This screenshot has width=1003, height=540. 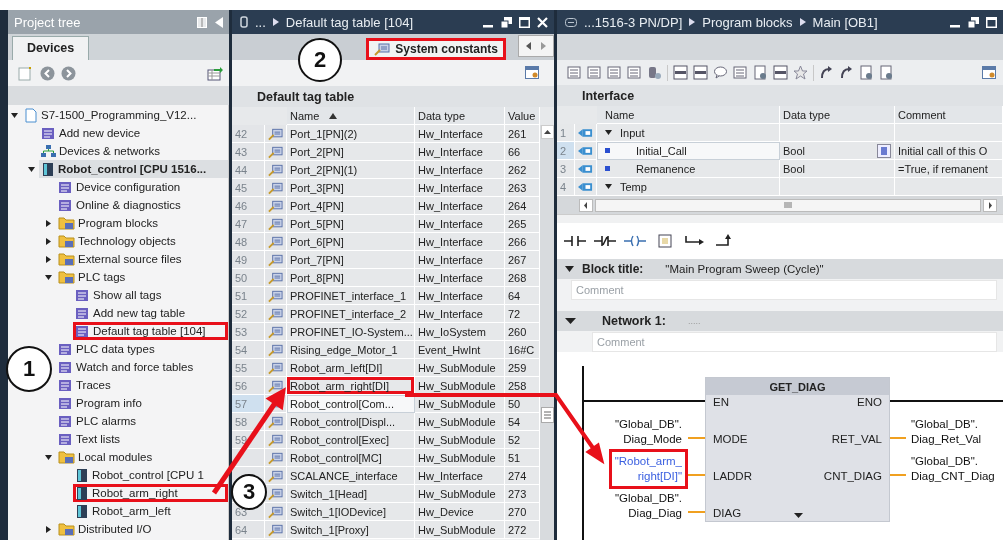 What do you see at coordinates (215, 73) in the screenshot?
I see `table-arrow-icon` at bounding box center [215, 73].